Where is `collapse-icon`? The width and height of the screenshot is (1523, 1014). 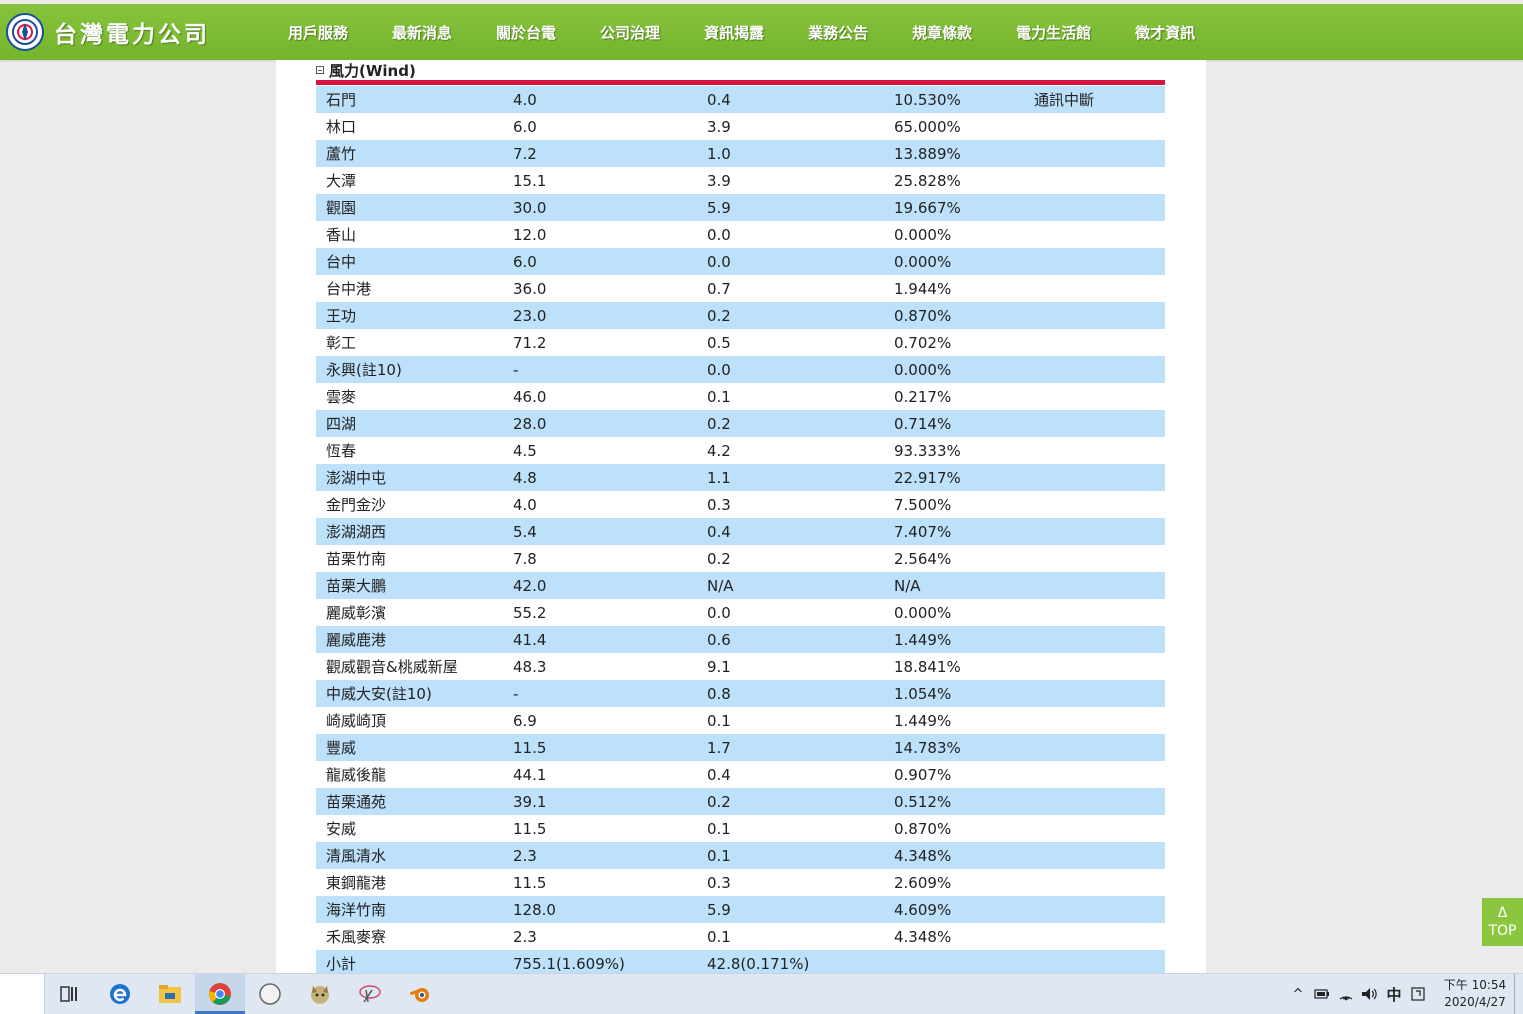 collapse-icon is located at coordinates (320, 70).